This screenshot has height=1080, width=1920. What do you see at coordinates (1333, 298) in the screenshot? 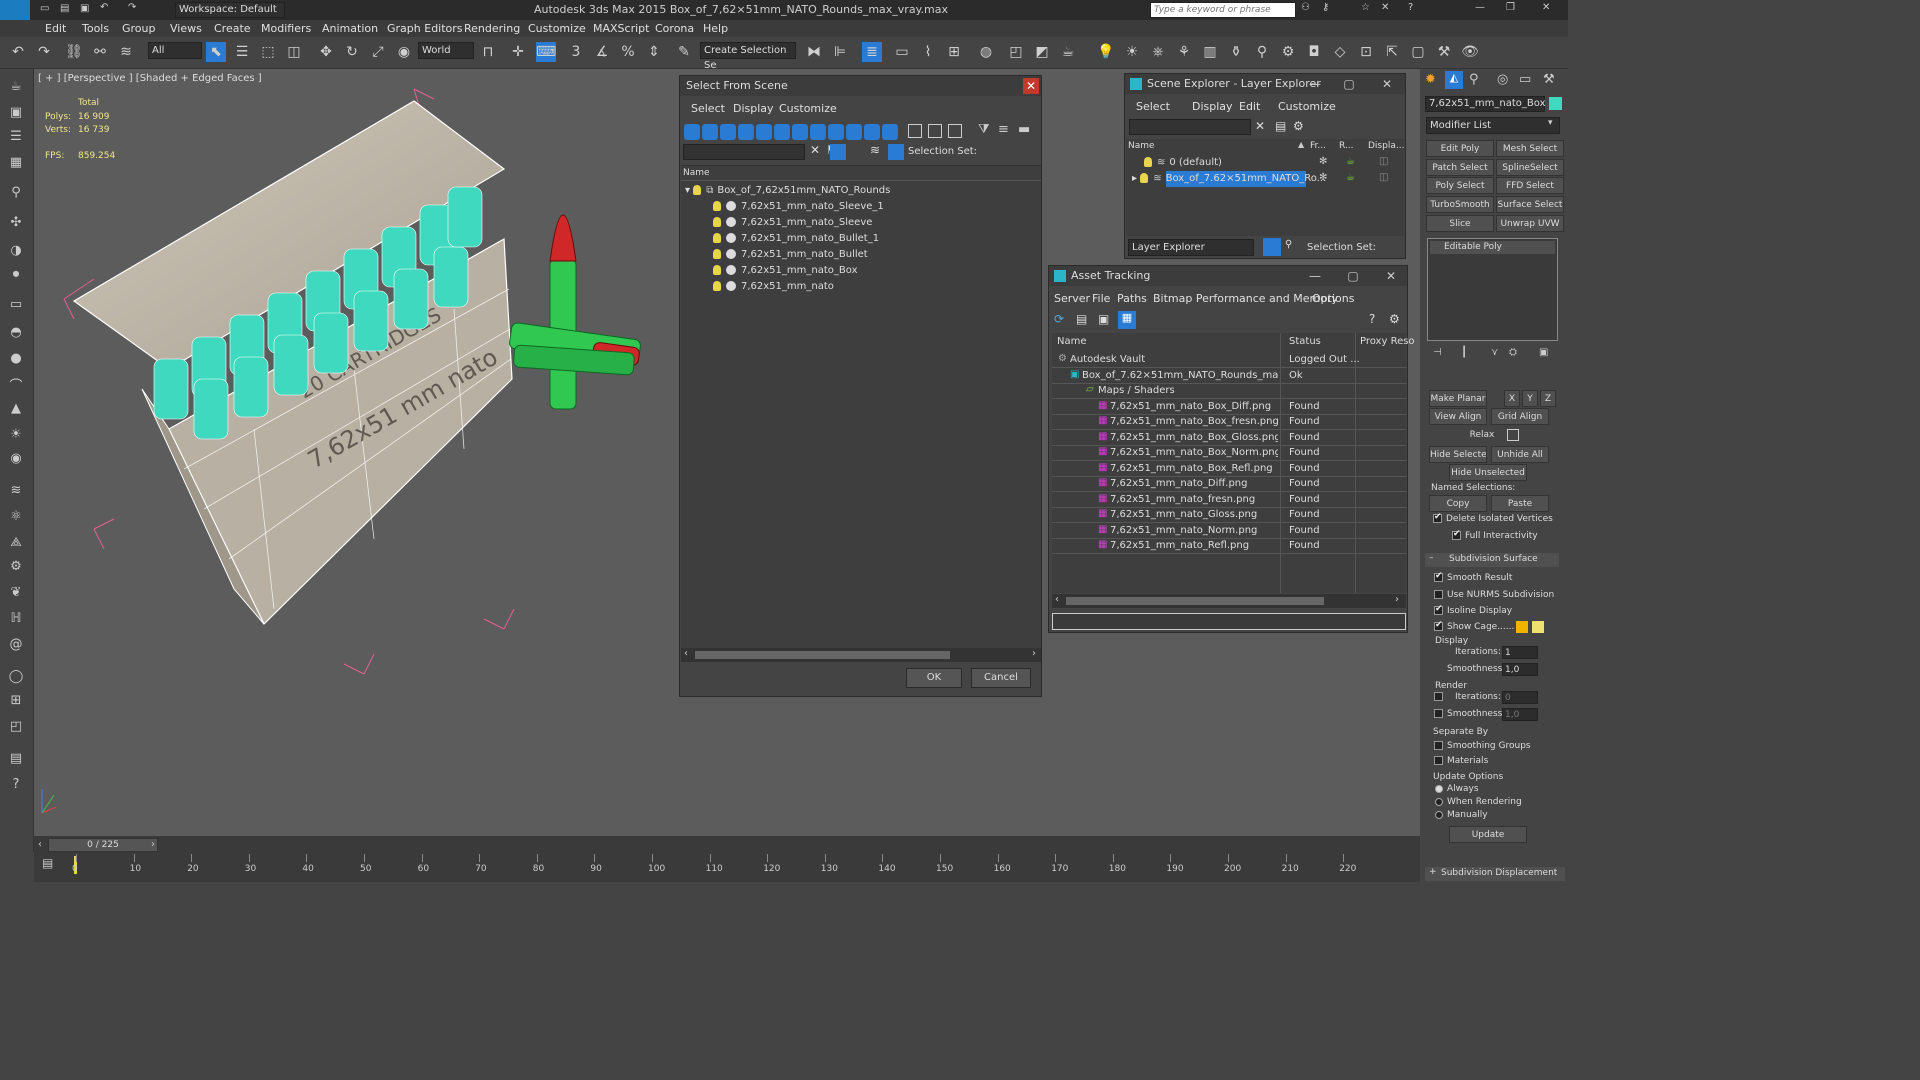
I see `menu-options: Options` at bounding box center [1333, 298].